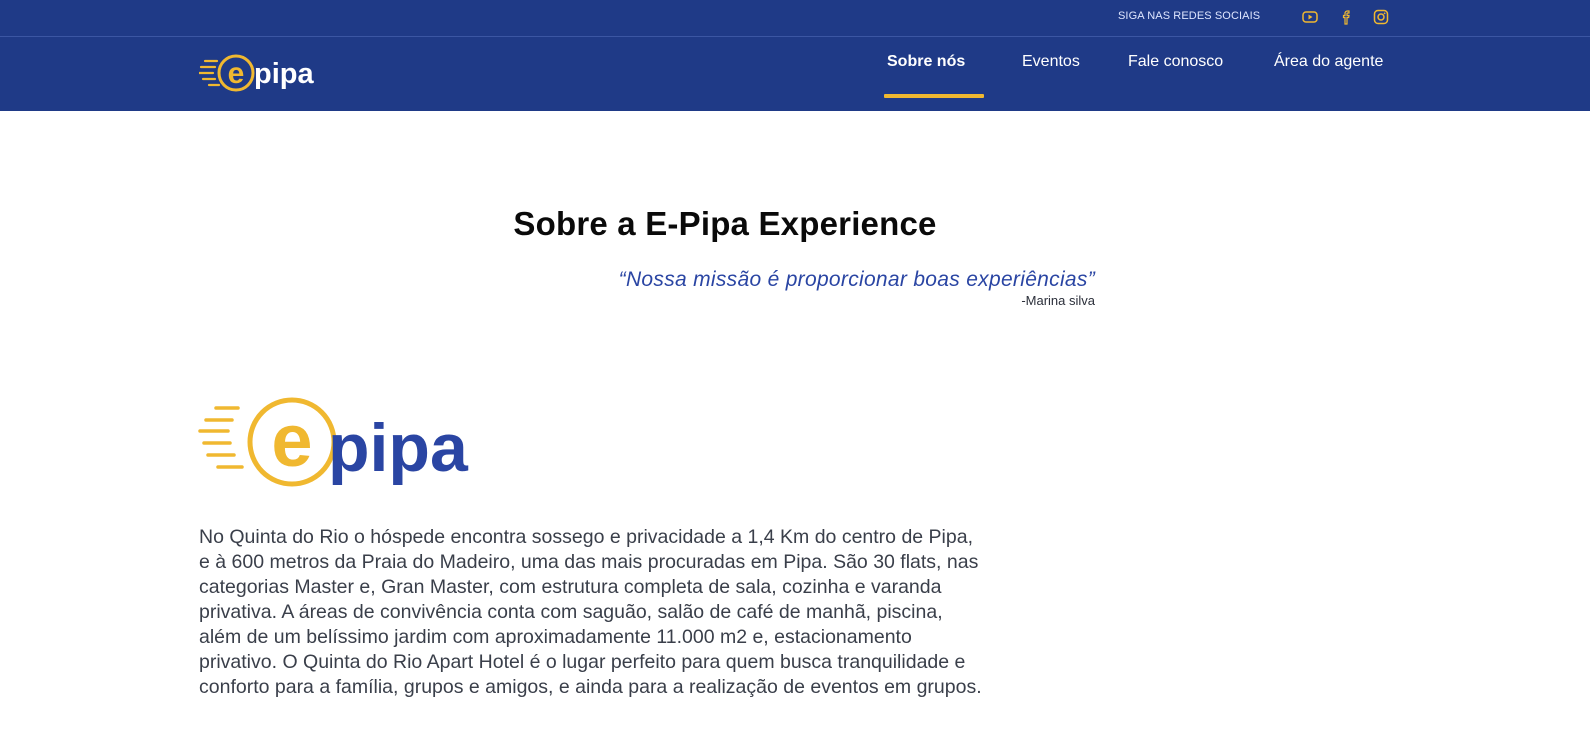  I want to click on nav-logo: e pipa, so click(264, 70).